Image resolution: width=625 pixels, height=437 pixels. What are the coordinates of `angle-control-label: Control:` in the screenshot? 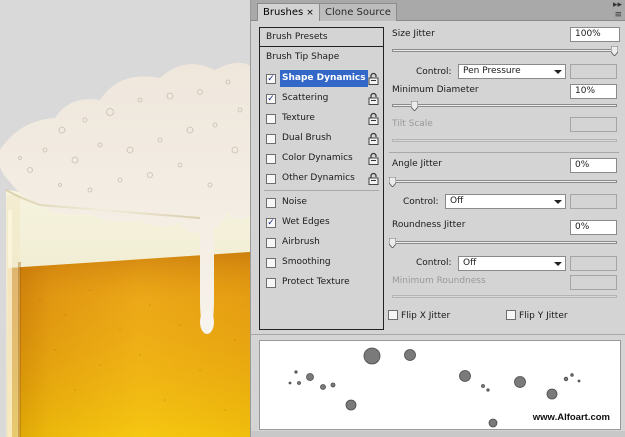 It's located at (421, 202).